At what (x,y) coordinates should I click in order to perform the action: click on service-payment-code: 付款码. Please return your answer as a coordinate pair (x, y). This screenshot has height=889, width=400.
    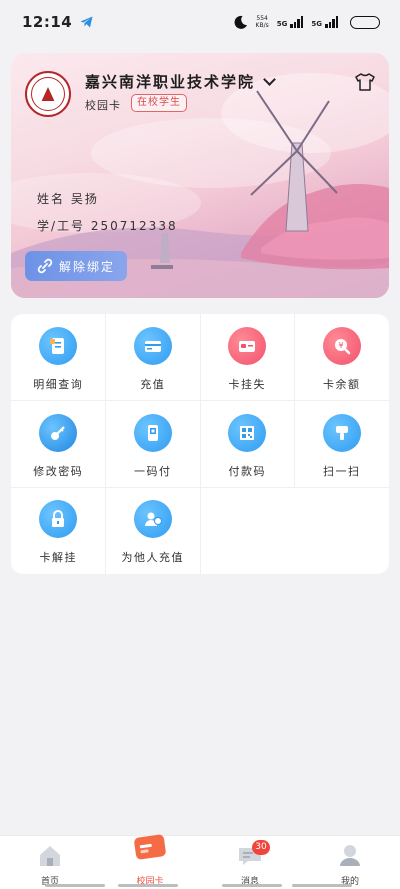
    Looking at the image, I should click on (247, 444).